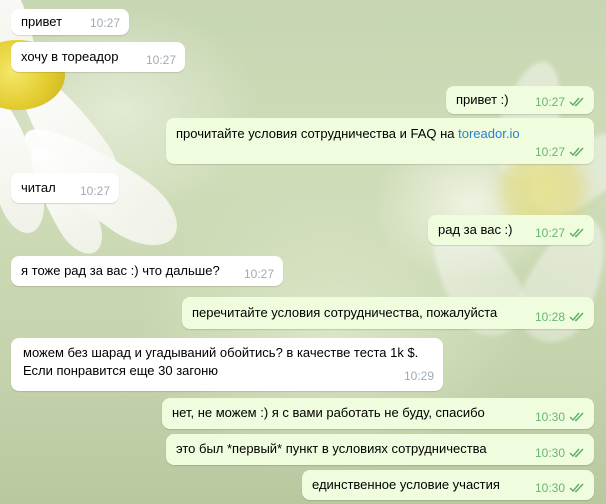 The image size is (606, 504). I want to click on message-text: рад за вас :), so click(475, 229).